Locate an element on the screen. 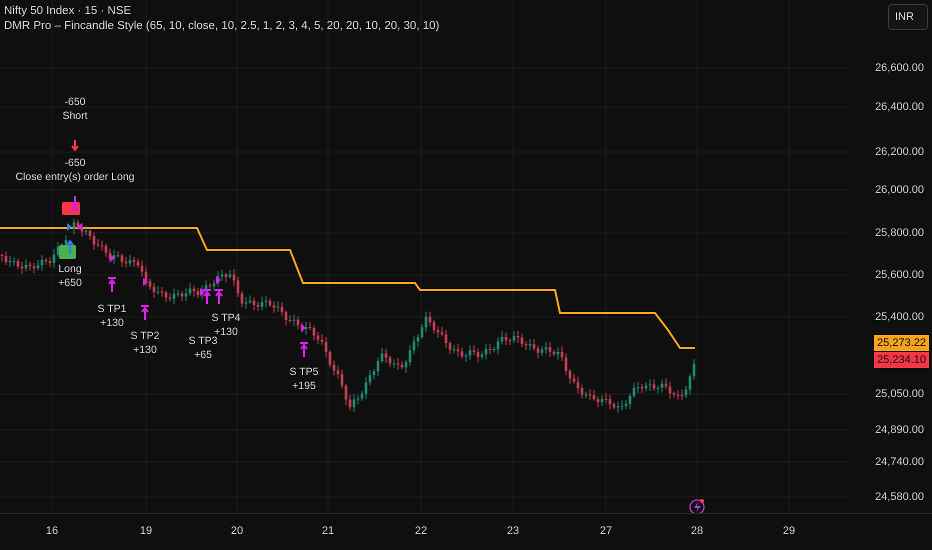 This screenshot has height=550, width=932. trade-label: S TP1 is located at coordinates (112, 309).